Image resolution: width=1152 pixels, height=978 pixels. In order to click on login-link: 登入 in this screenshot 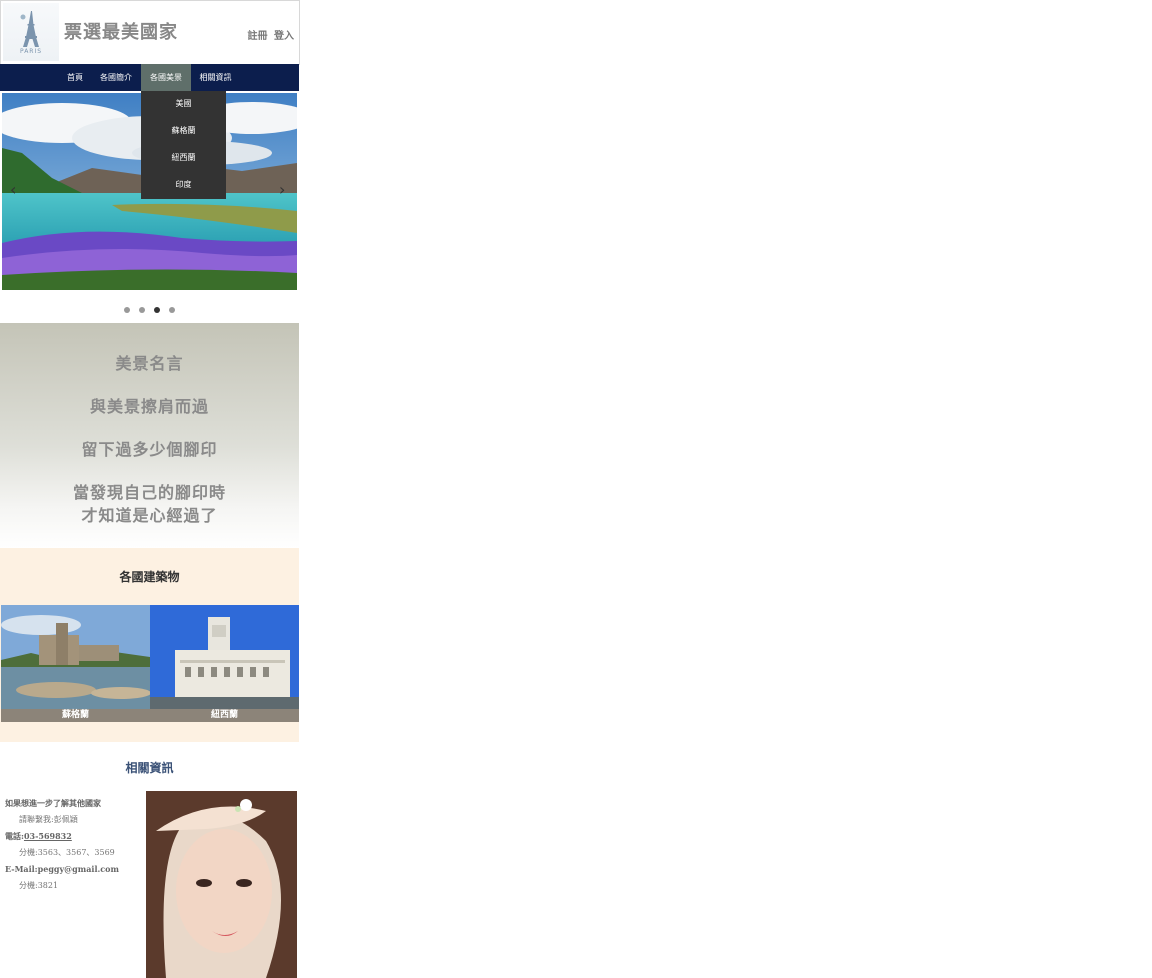, I will do `click(284, 36)`.